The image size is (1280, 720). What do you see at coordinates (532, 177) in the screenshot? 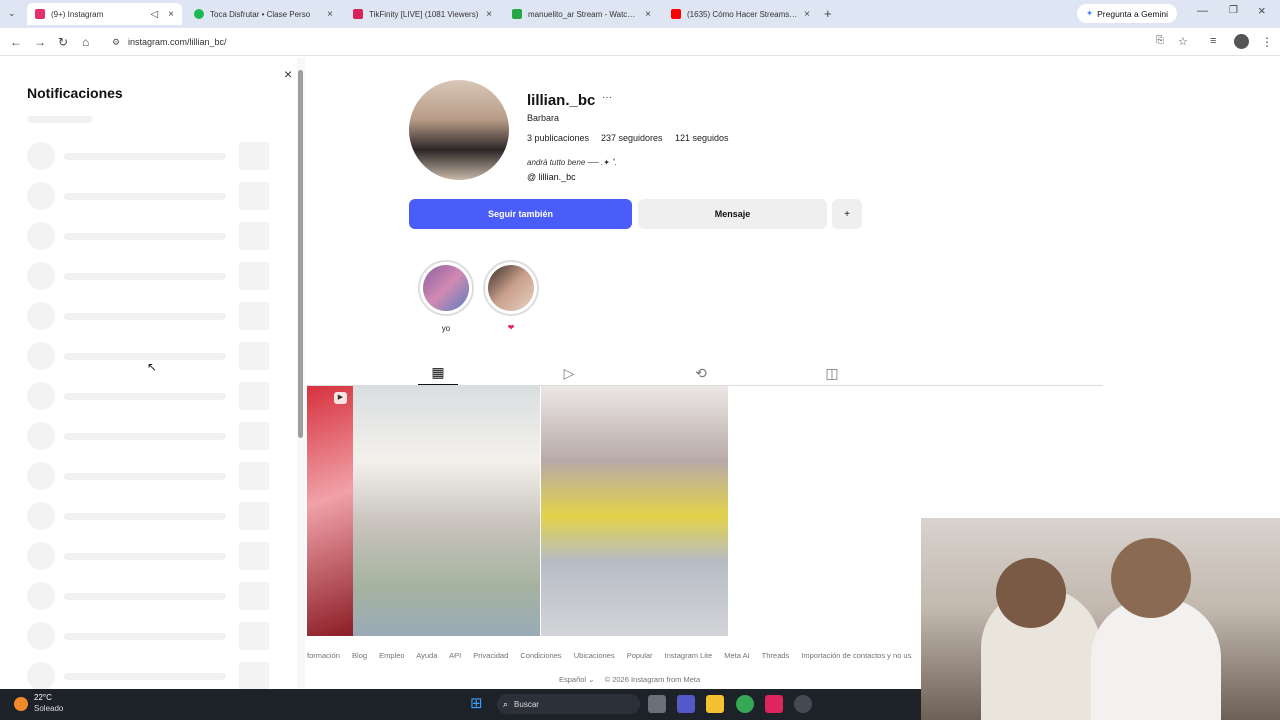
I see `threads-icon: @` at bounding box center [532, 177].